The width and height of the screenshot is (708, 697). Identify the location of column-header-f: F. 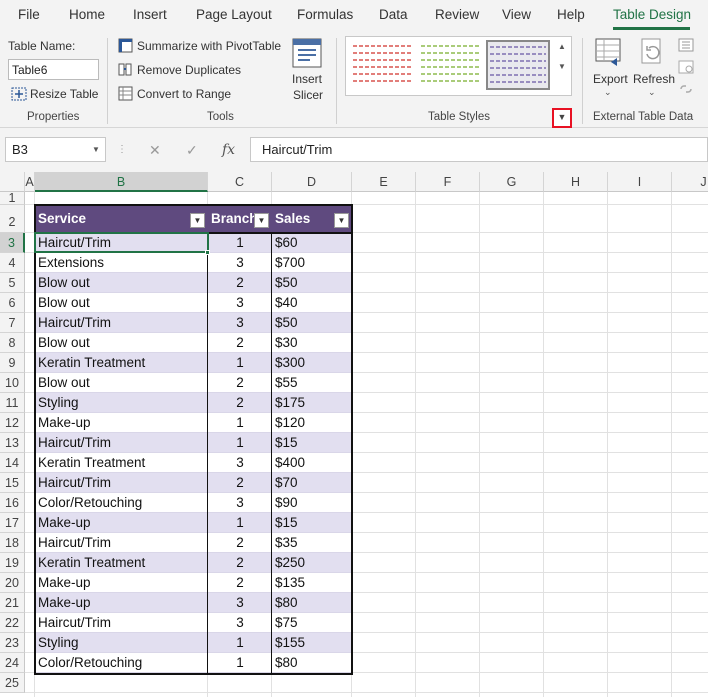
(448, 182).